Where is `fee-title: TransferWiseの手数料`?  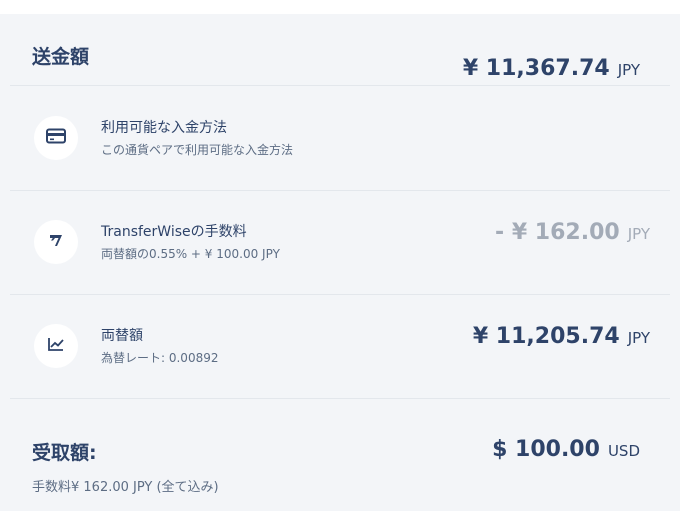
fee-title: TransferWiseの手数料 is located at coordinates (174, 232).